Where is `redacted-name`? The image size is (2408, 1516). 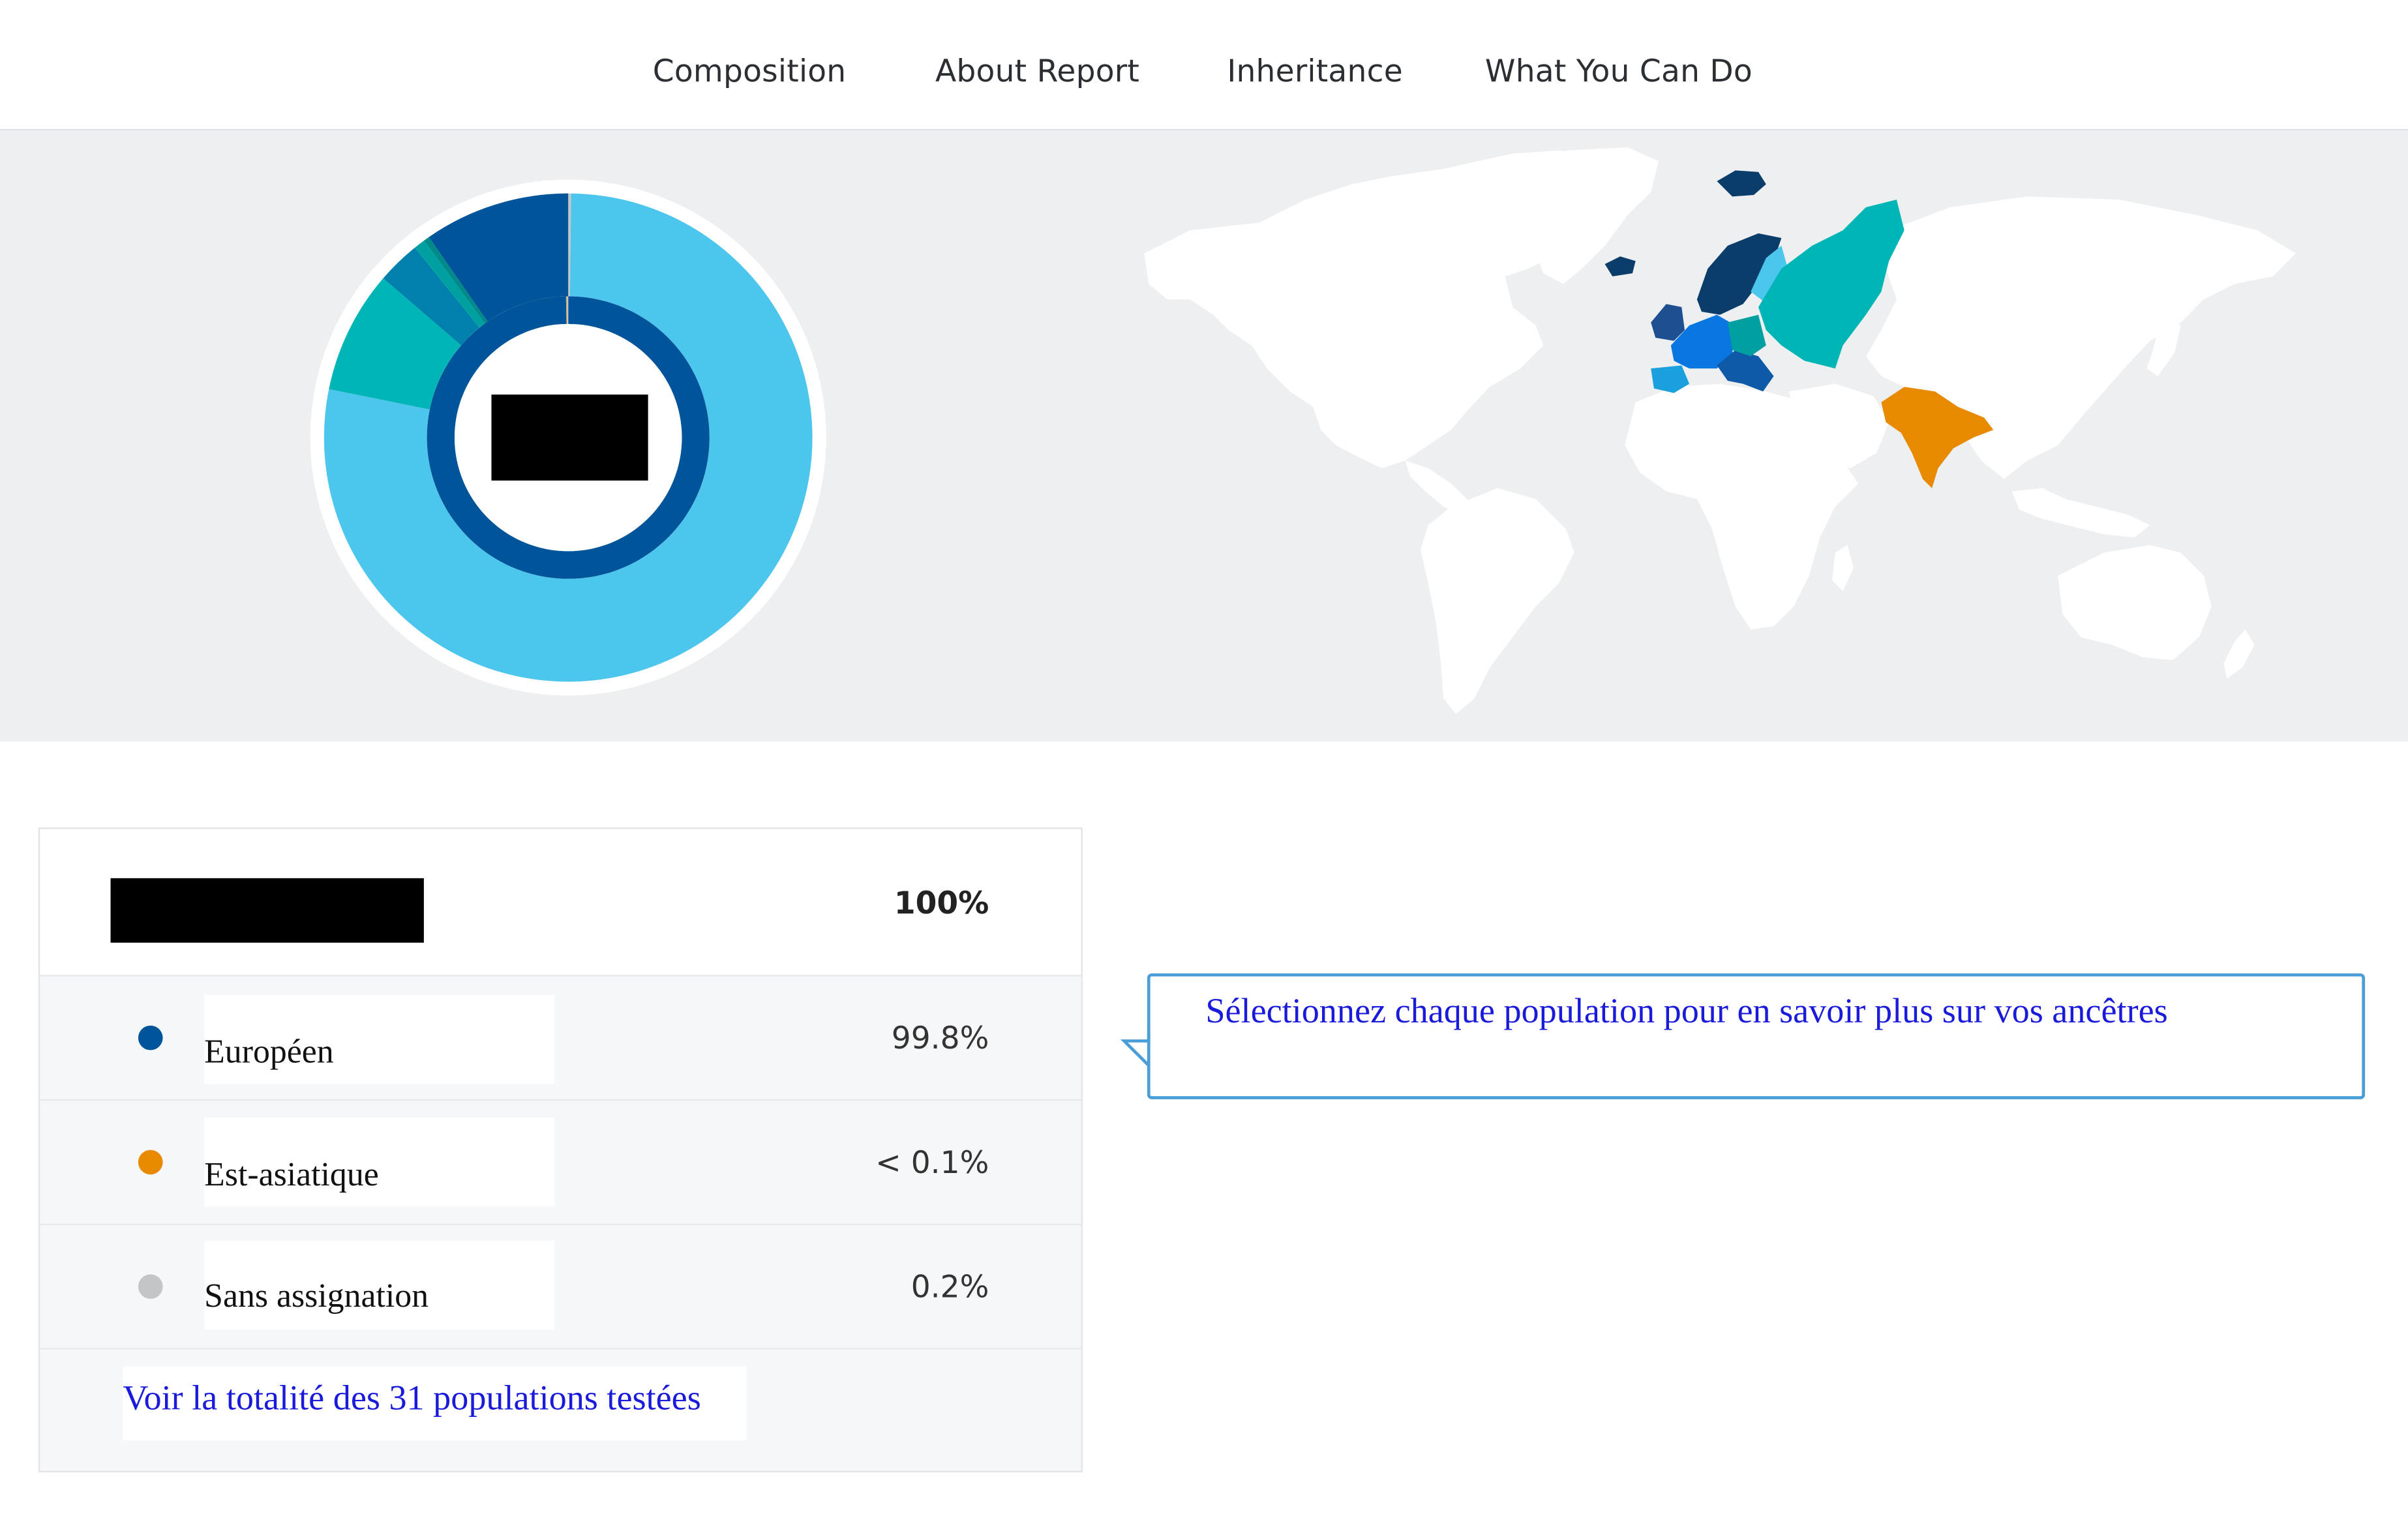 redacted-name is located at coordinates (267, 911).